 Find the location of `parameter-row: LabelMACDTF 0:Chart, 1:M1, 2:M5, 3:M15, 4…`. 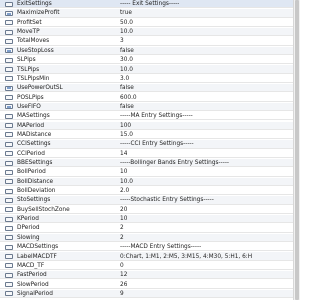

parameter-row: LabelMACDTF 0:Chart, 1:M1, 2:M5, 3:M15, 4… is located at coordinates (150, 256).